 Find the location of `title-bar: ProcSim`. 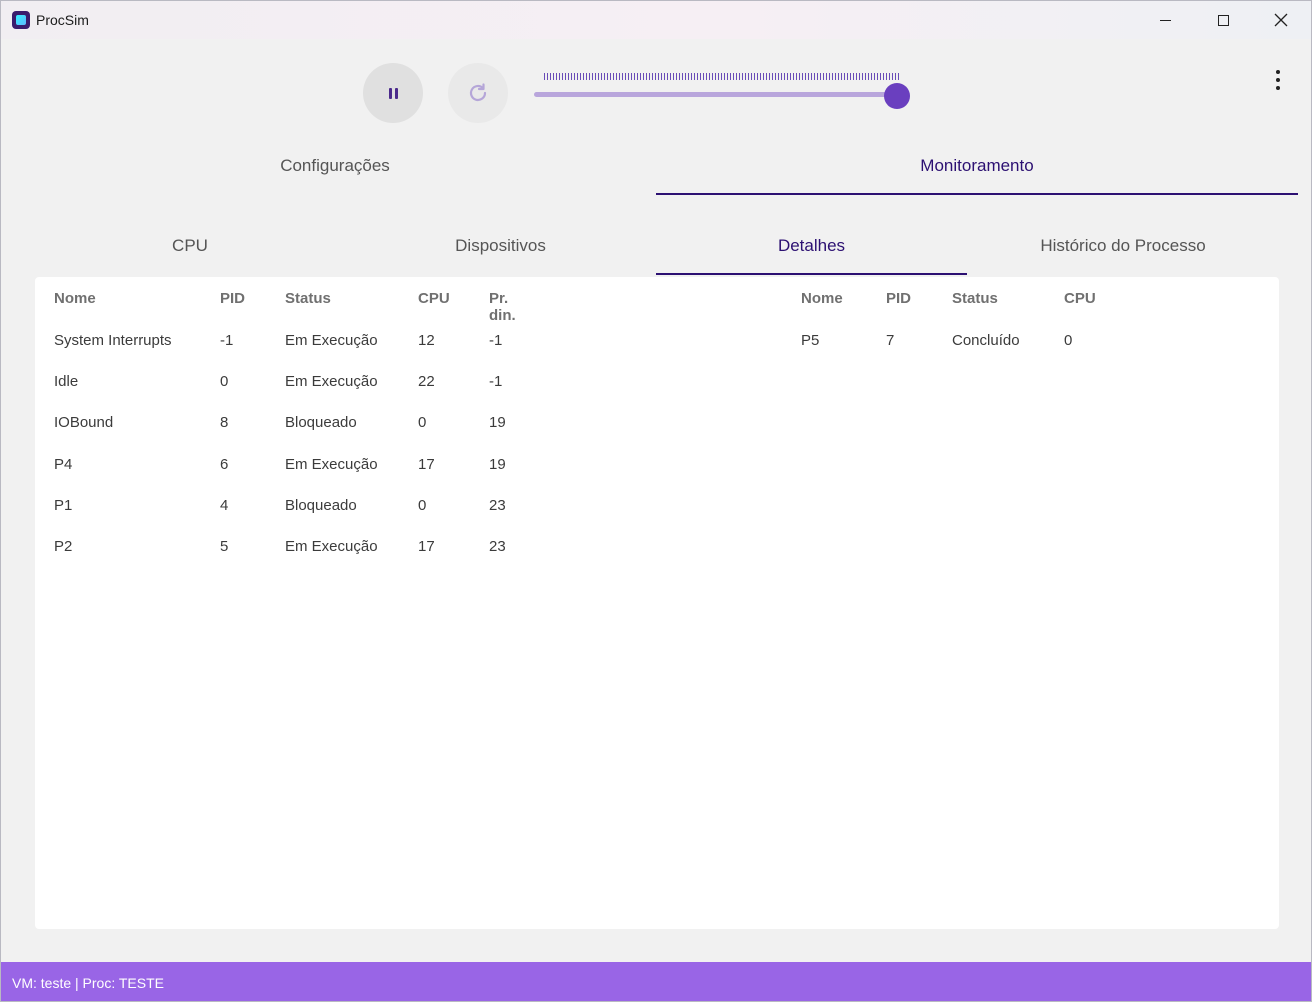

title-bar: ProcSim is located at coordinates (656, 20).